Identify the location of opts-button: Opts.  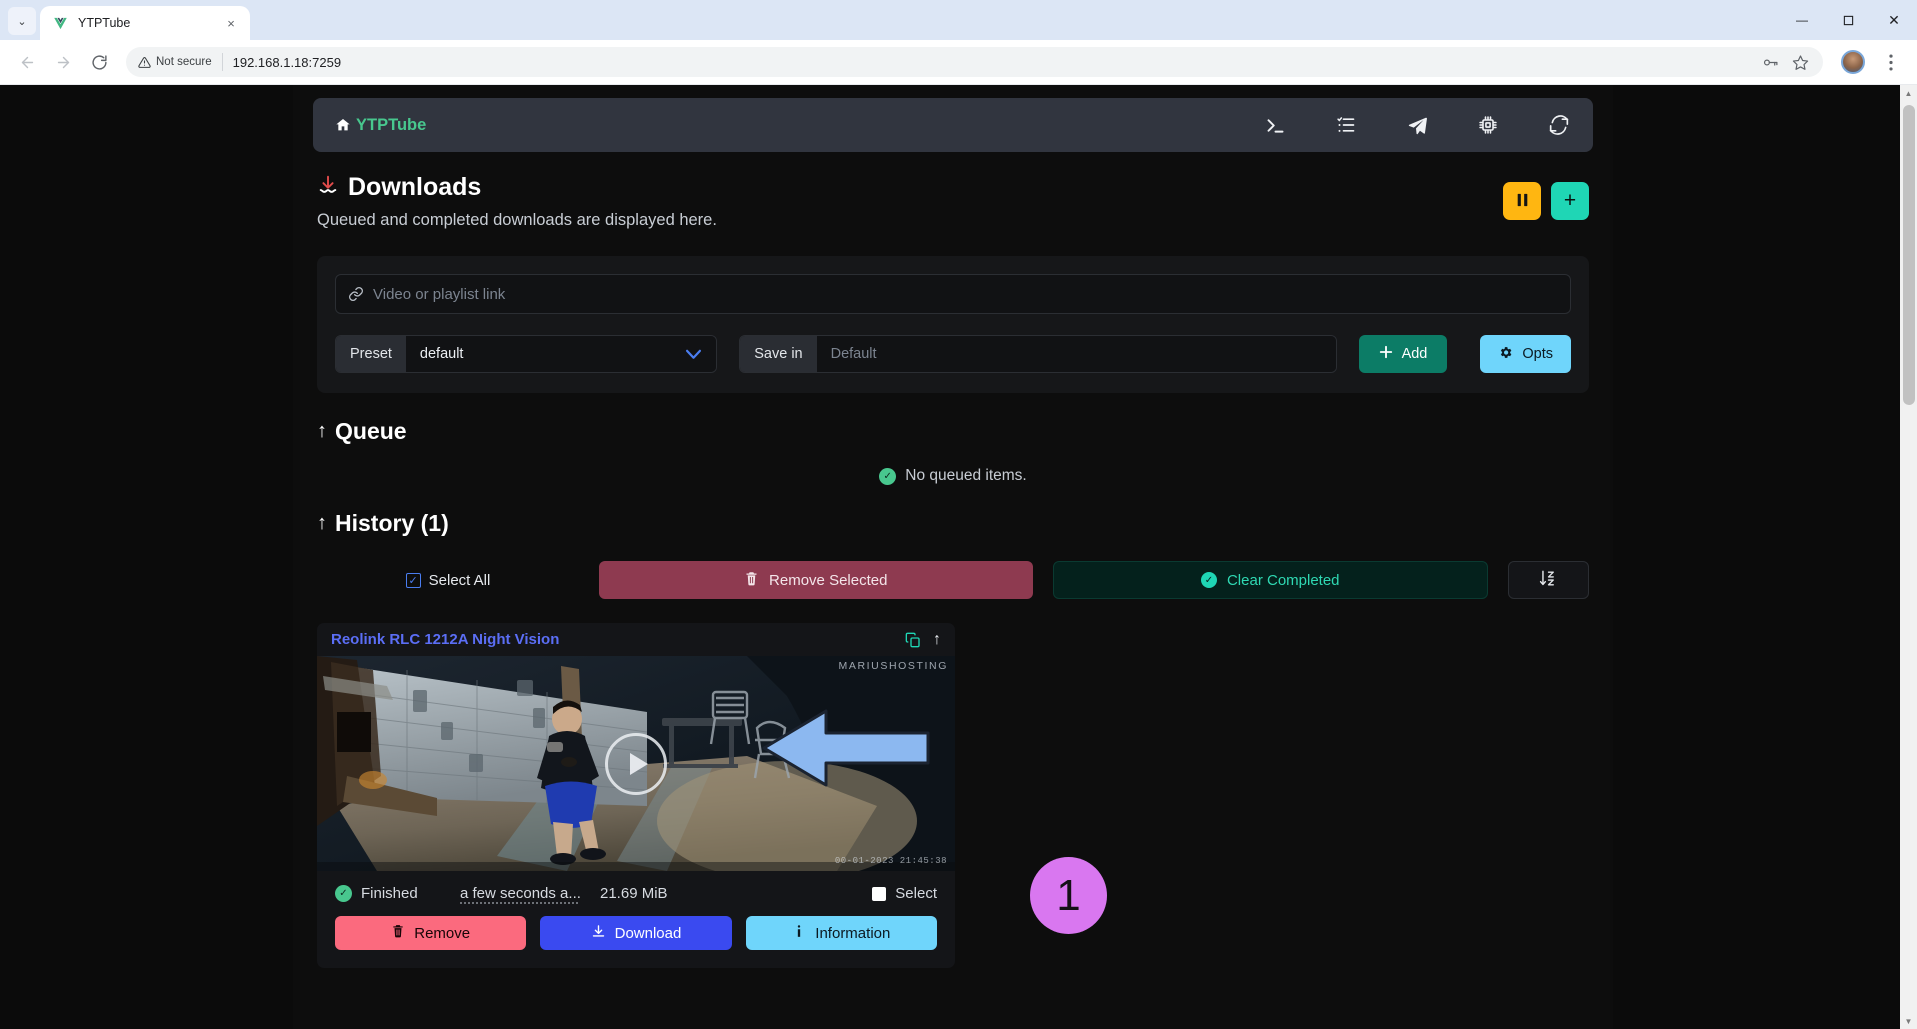
(1525, 354).